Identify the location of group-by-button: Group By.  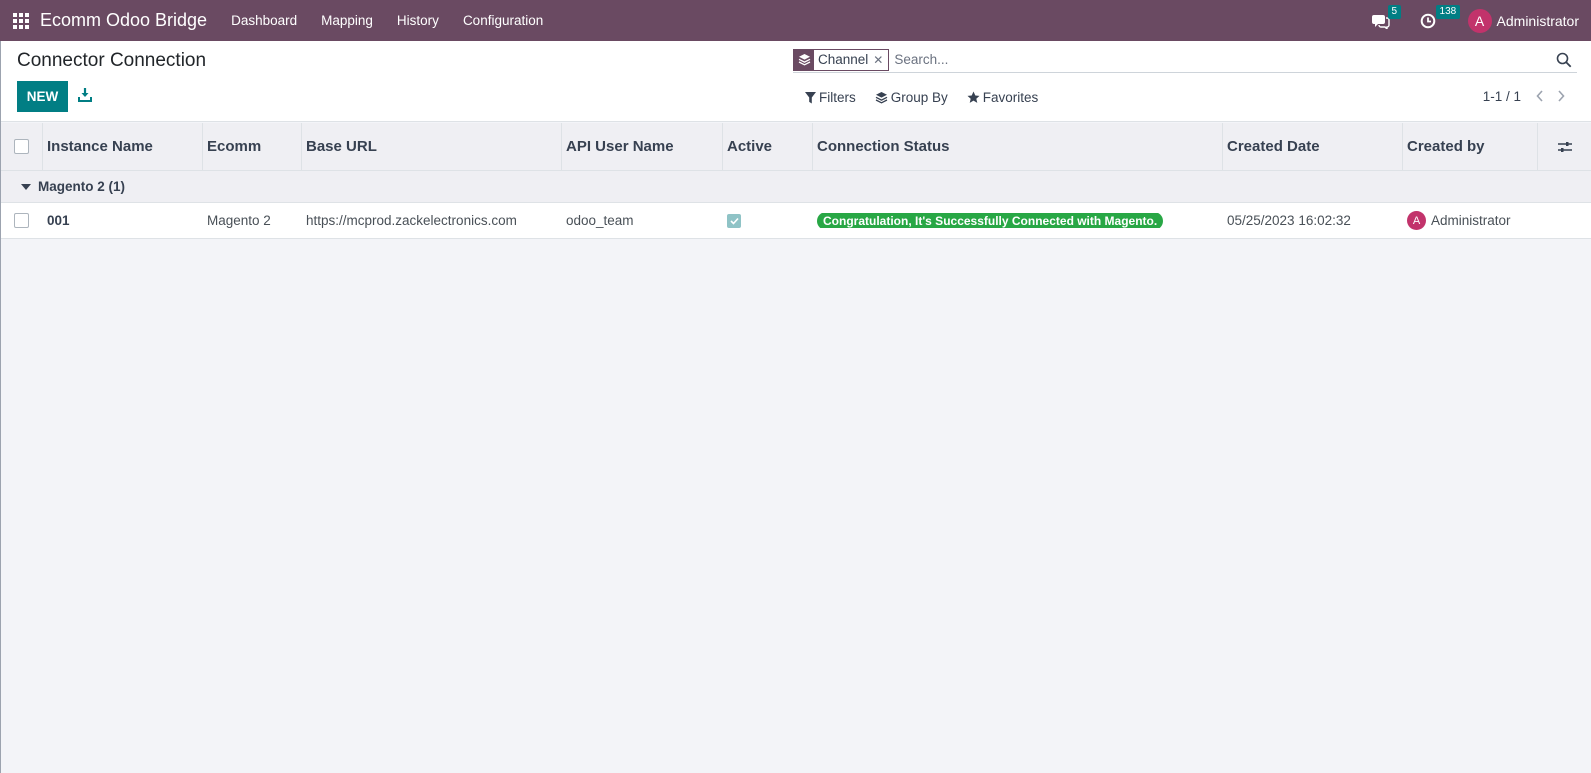
(911, 97).